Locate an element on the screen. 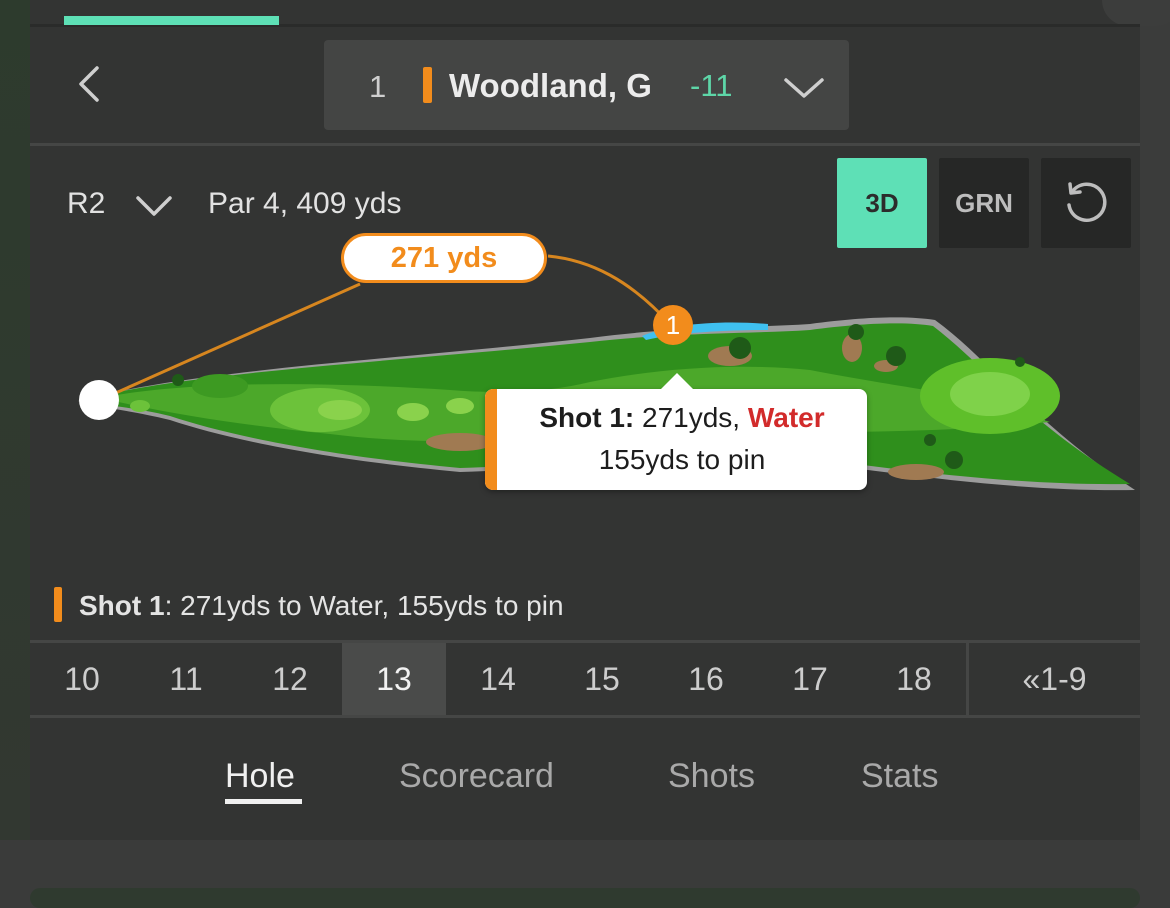 This screenshot has height=908, width=1170. header-divider is located at coordinates (585, 144).